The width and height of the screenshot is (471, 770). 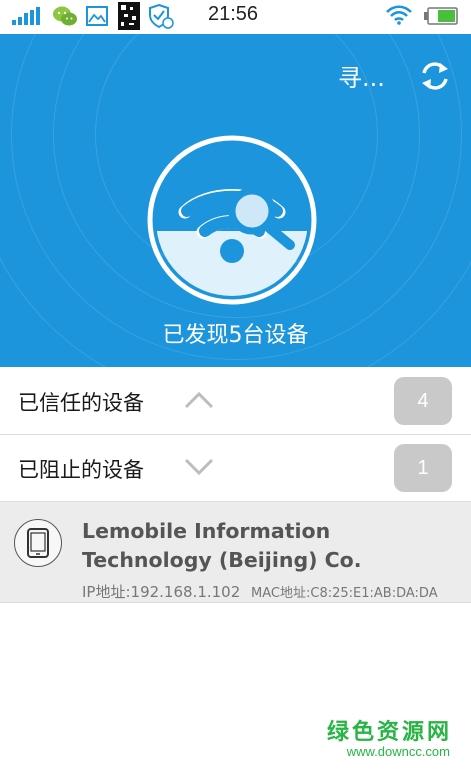 What do you see at coordinates (232, 220) in the screenshot?
I see `wifi-search-icon` at bounding box center [232, 220].